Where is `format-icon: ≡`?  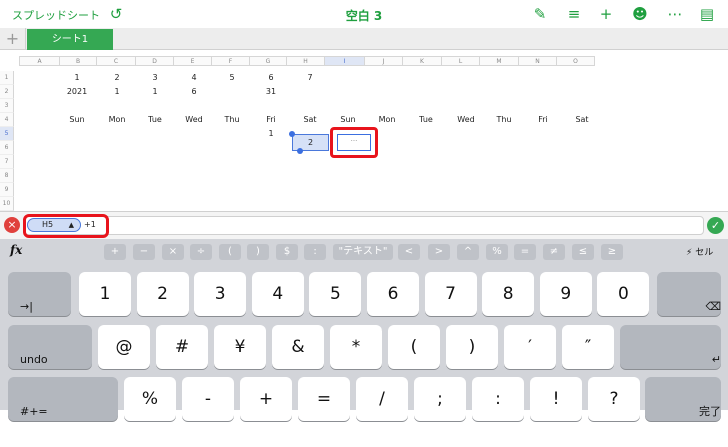
format-icon: ≡ is located at coordinates (574, 14).